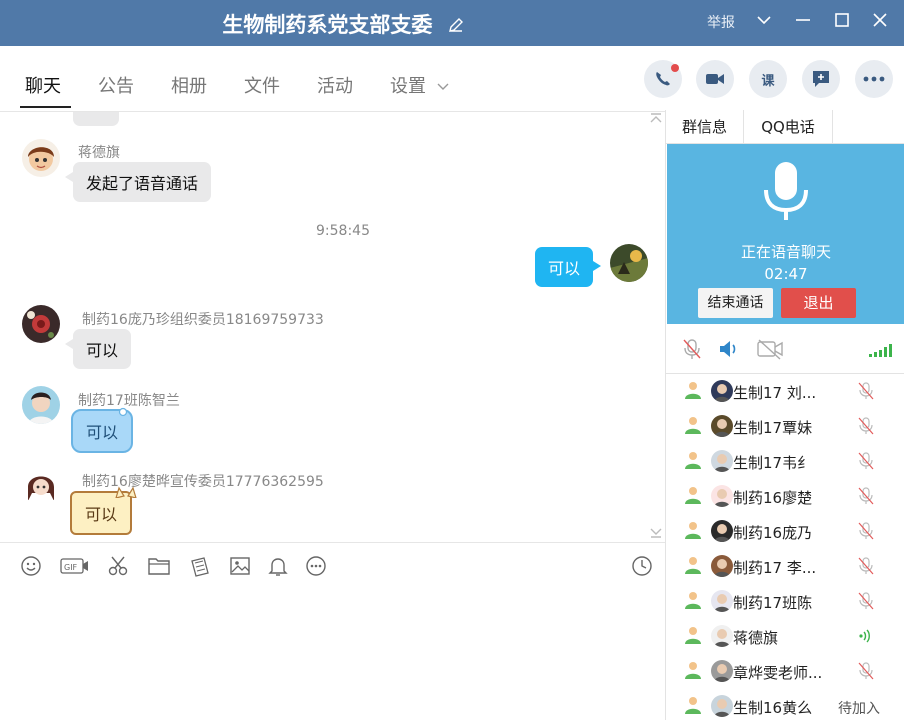  What do you see at coordinates (785, 461) in the screenshot?
I see `member-row: 生制17韦纟` at bounding box center [785, 461].